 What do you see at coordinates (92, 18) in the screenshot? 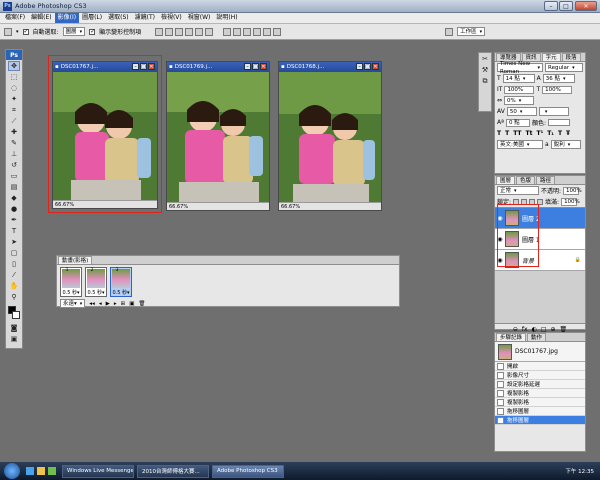
I see `menu-item: 圖層(L)` at bounding box center [92, 18].